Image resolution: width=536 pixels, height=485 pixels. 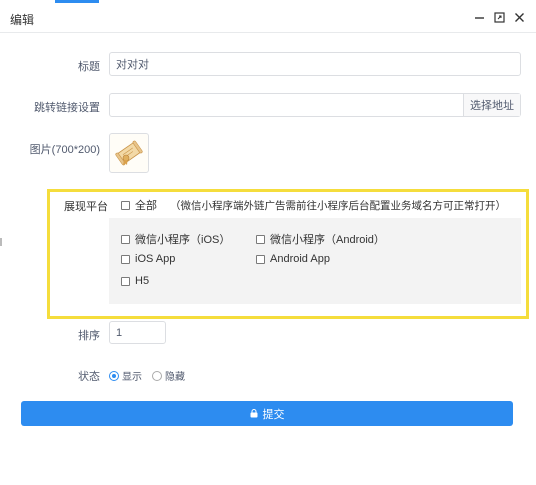 I want to click on title-input, so click(x=315, y=64).